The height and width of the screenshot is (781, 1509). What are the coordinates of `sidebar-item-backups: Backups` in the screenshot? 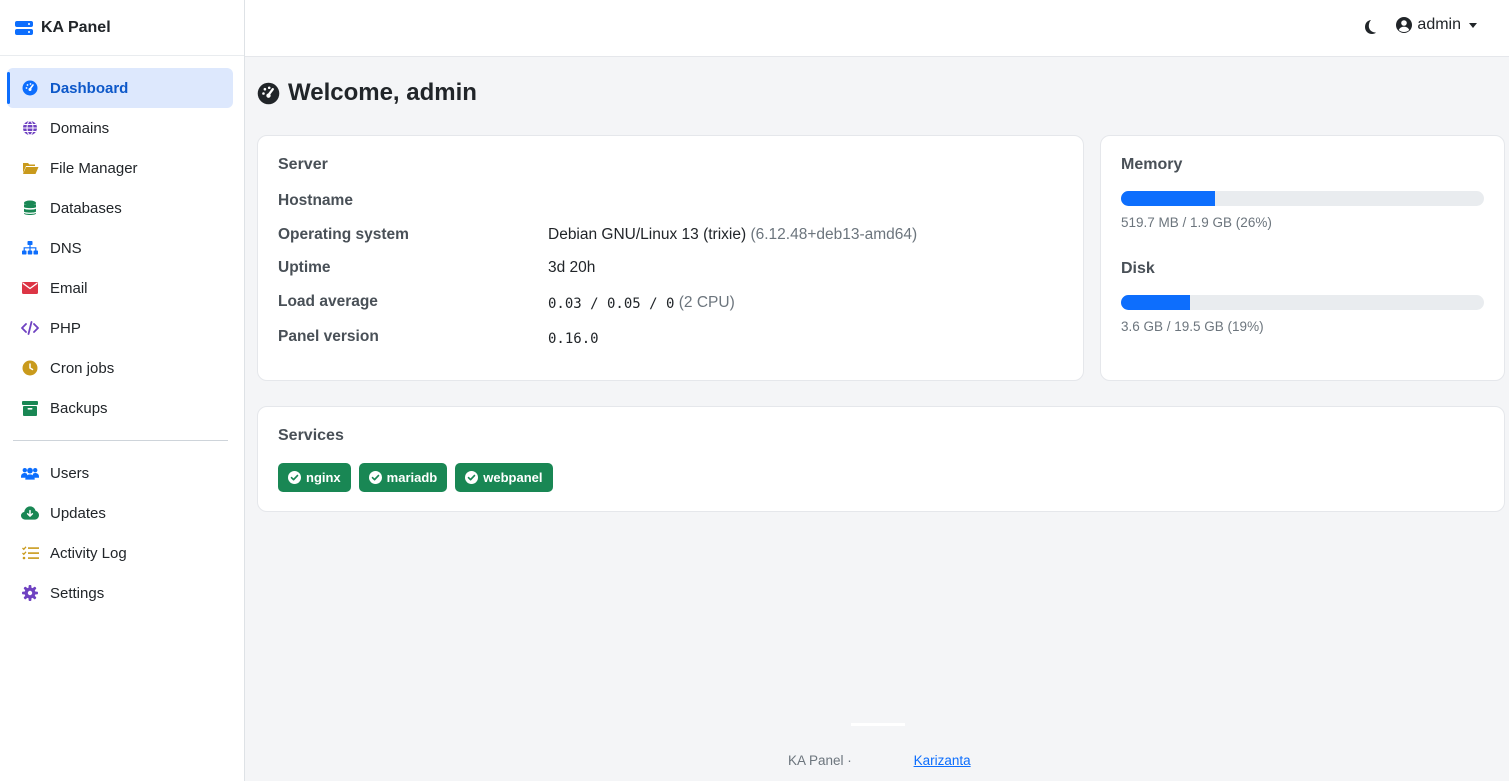 It's located at (120, 408).